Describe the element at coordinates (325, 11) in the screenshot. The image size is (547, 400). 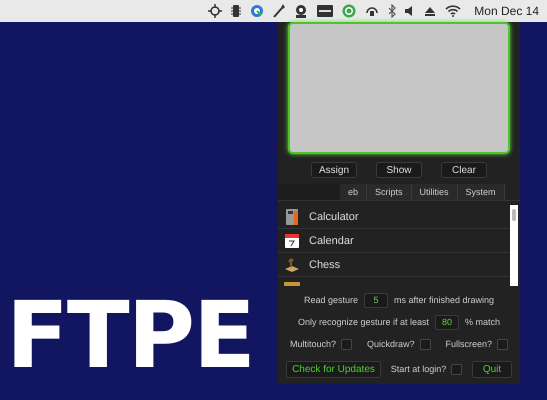
I see `card-icon` at that location.